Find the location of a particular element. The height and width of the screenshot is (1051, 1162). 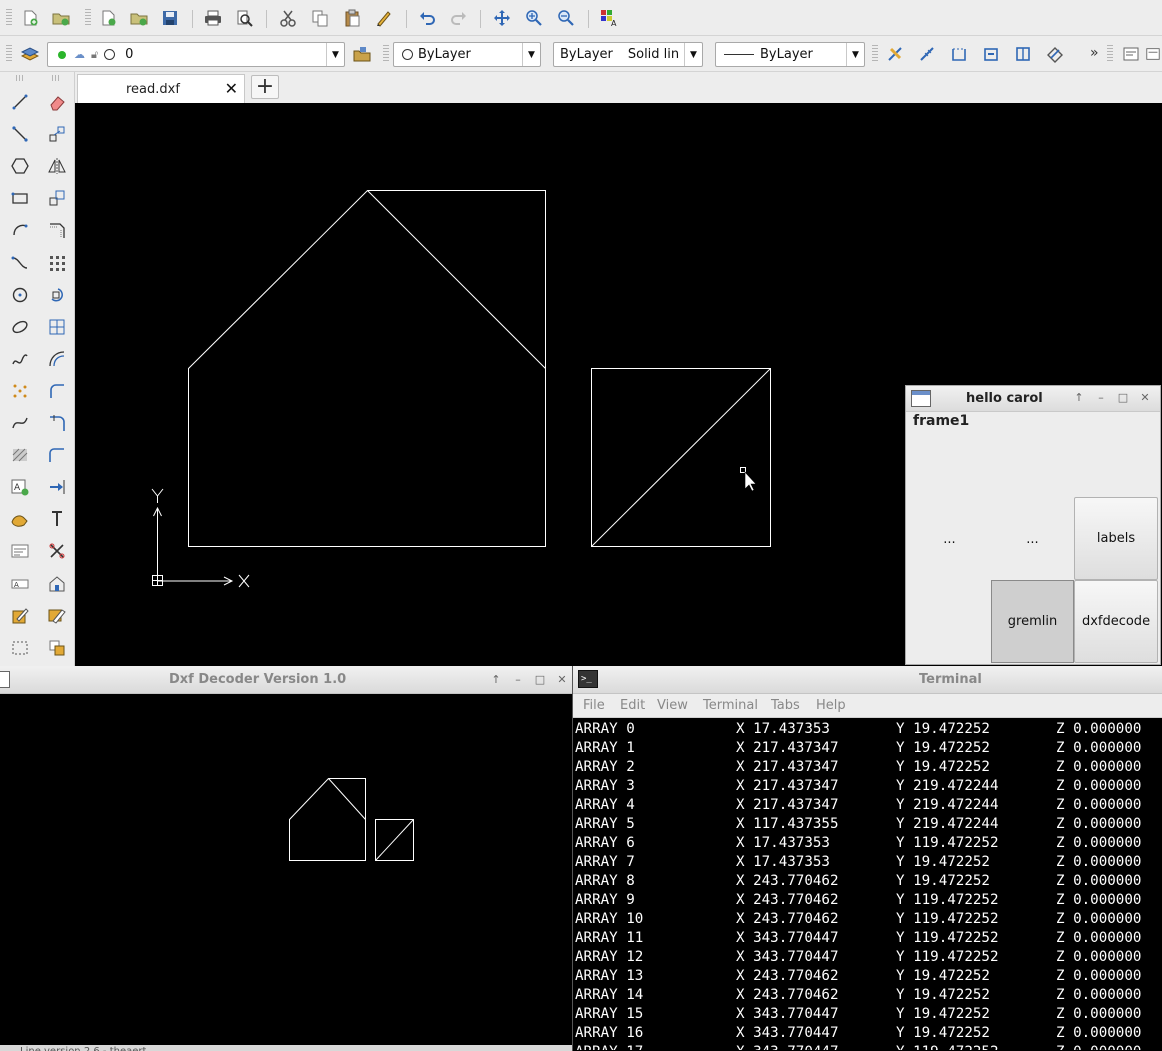

redo-icon is located at coordinates (459, 18).